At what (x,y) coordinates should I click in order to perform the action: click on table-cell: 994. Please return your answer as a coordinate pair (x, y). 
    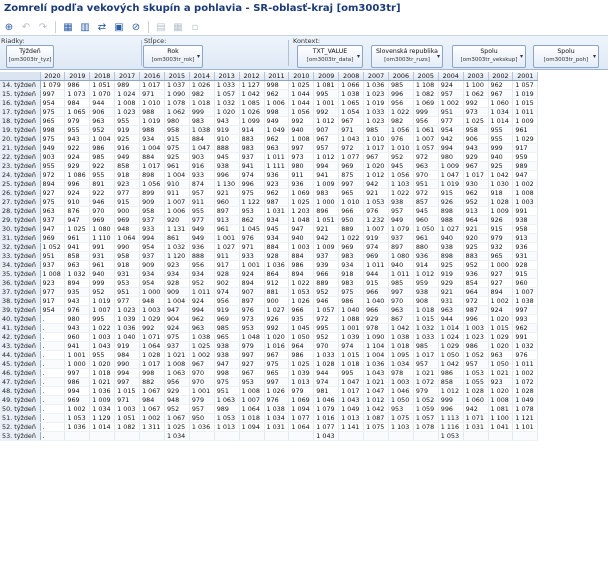
    Looking at the image, I should click on (77, 391).